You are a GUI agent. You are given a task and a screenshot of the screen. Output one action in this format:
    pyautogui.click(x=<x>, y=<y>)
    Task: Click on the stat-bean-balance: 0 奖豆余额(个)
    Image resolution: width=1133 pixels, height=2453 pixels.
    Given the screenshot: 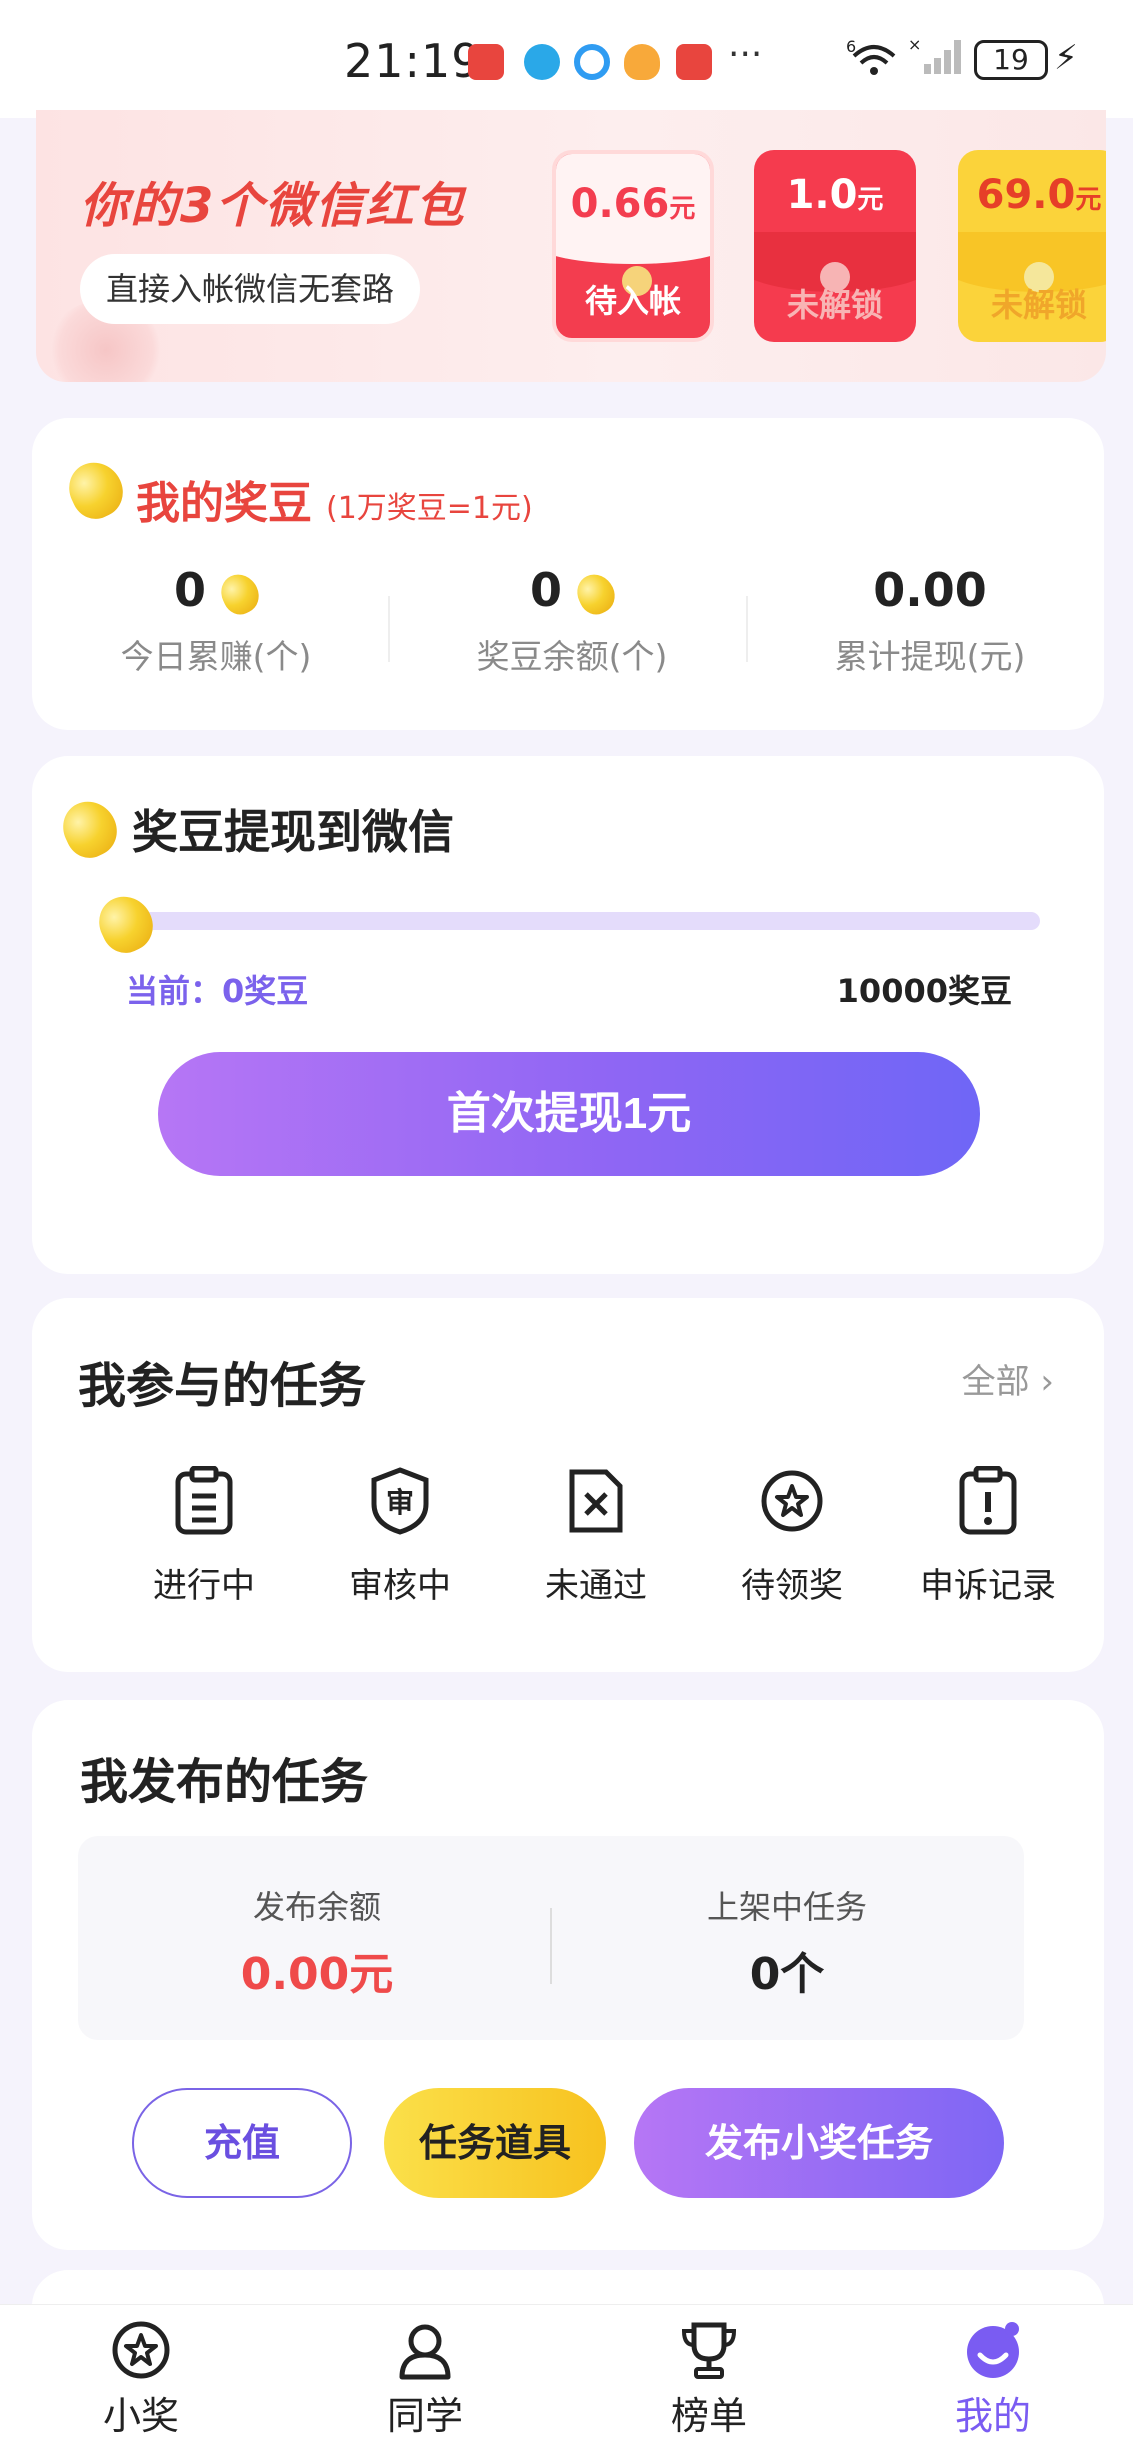 What is the action you would take?
    pyautogui.click(x=572, y=618)
    